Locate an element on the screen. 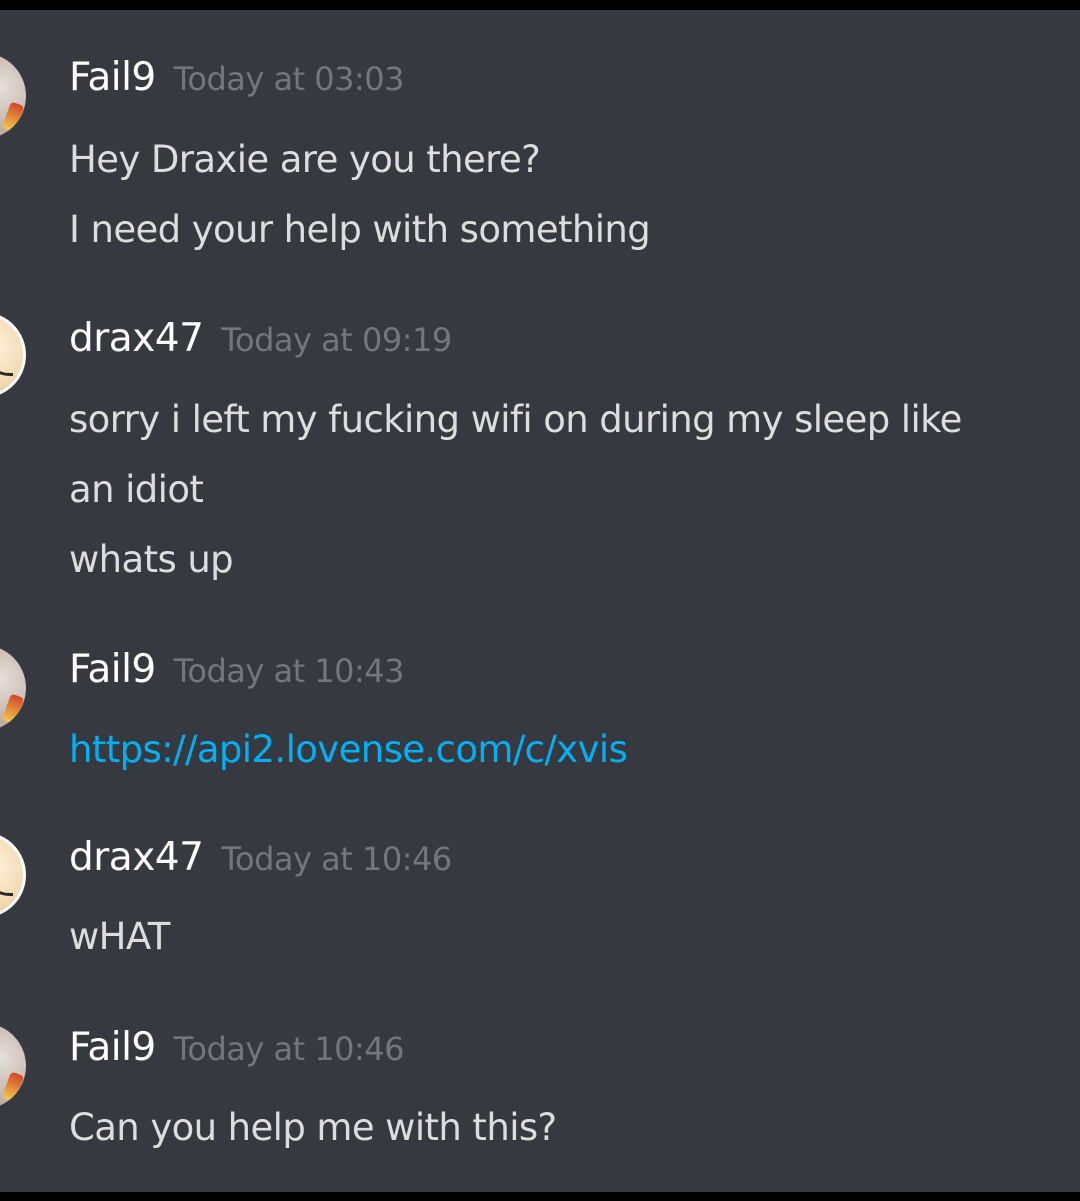 This screenshot has width=1080, height=1201. message-text: Can you help me with this? is located at coordinates (313, 1127).